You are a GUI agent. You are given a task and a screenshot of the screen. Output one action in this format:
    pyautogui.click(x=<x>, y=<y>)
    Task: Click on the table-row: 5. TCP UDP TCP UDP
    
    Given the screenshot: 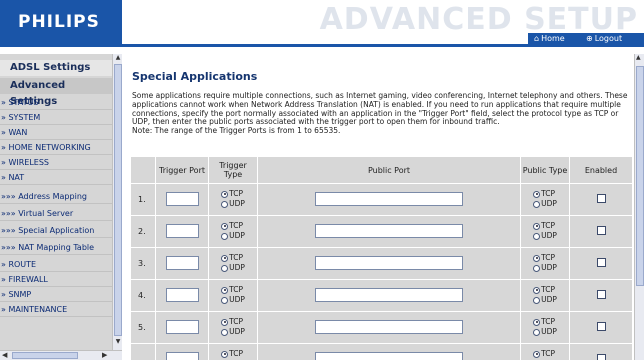 What is the action you would take?
    pyautogui.click(x=381, y=327)
    